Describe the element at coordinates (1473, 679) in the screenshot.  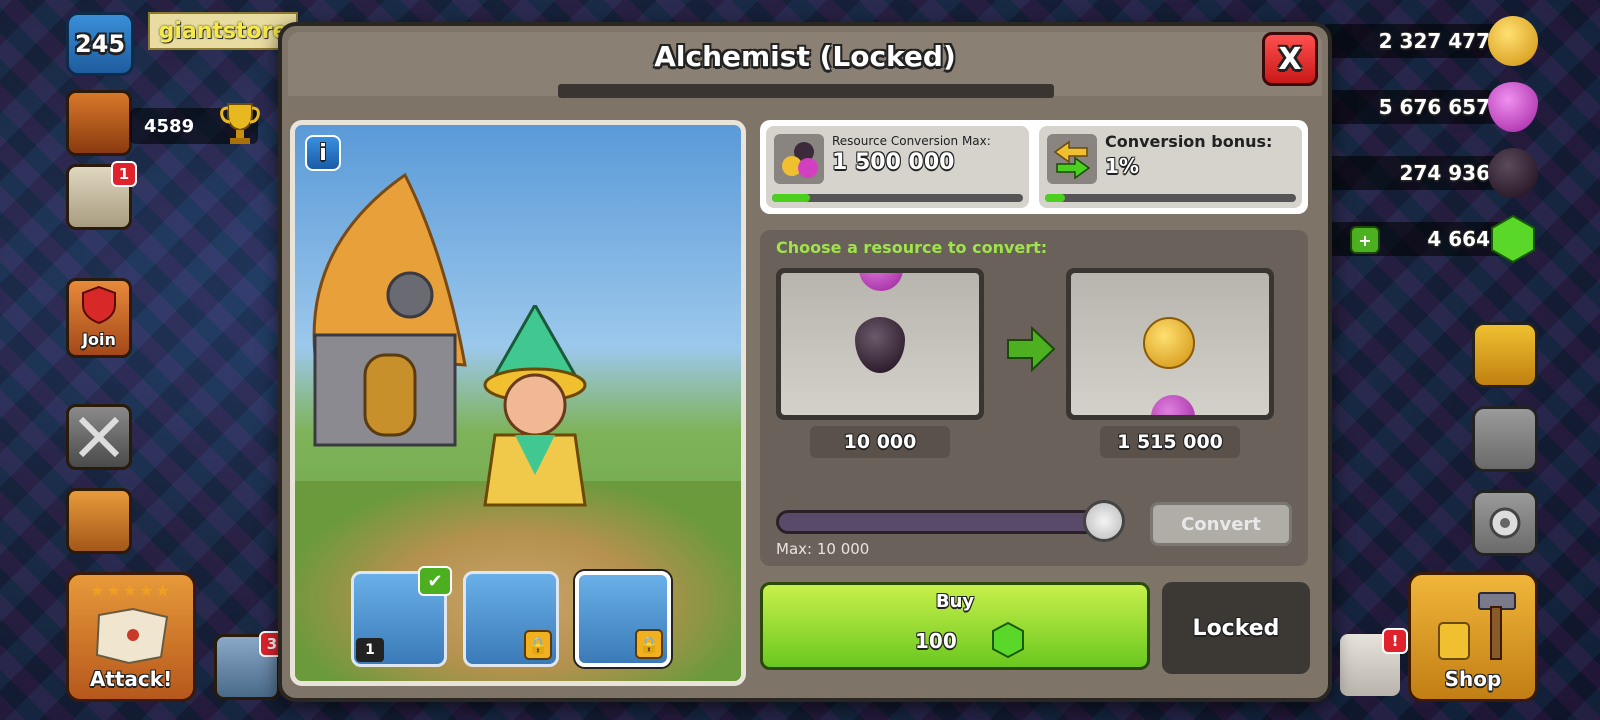
I see `shop-label: Shop` at that location.